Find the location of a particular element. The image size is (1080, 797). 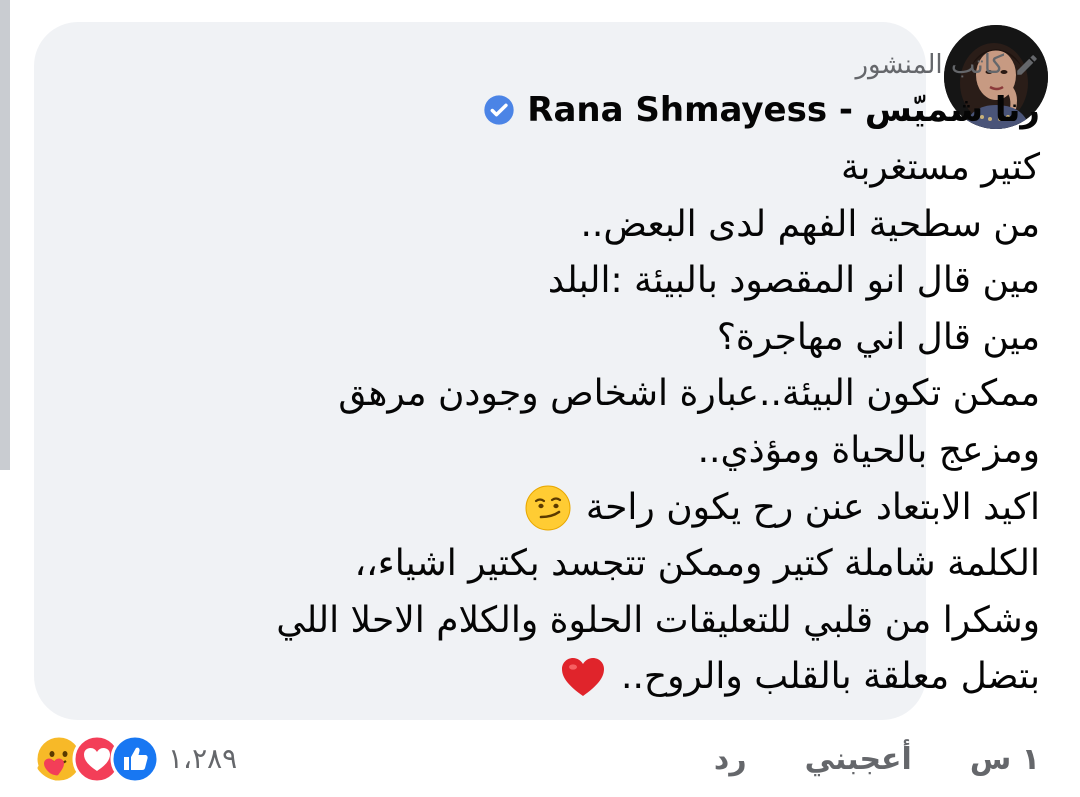

smirking-face-emoji is located at coordinates (548, 508).